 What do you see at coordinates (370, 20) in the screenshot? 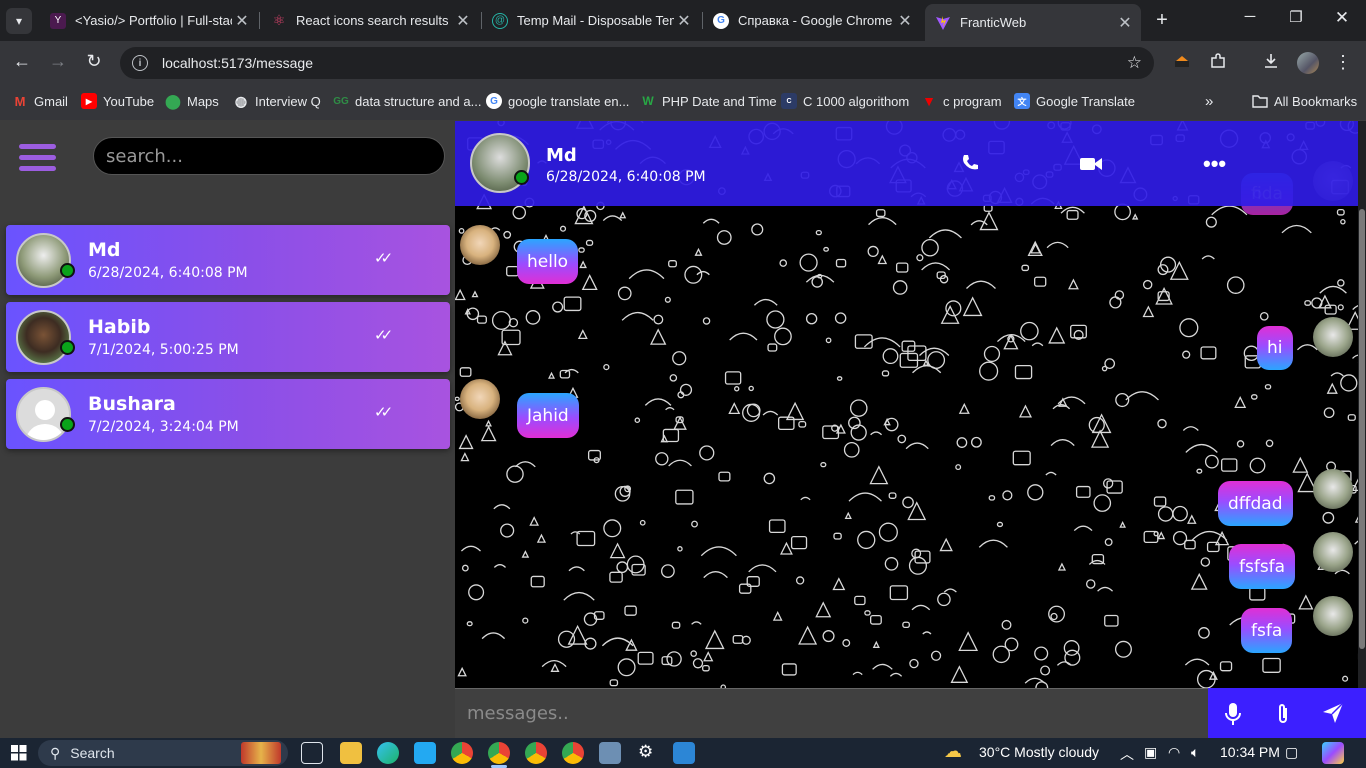
I see `tab-react-icons: ⚛ React icons search results ✕` at bounding box center [370, 20].